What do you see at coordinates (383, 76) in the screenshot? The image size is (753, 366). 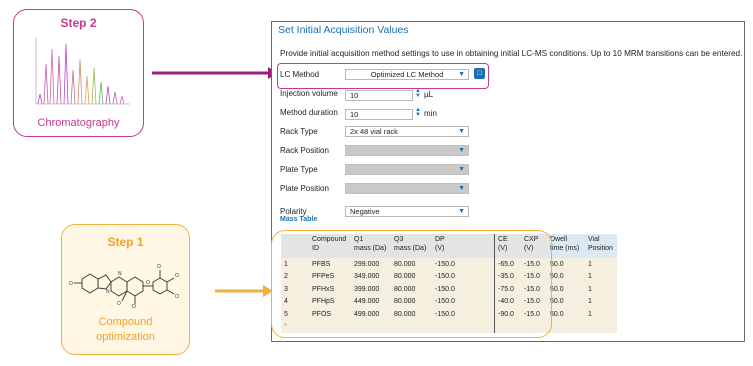 I see `lc-method-highlight` at bounding box center [383, 76].